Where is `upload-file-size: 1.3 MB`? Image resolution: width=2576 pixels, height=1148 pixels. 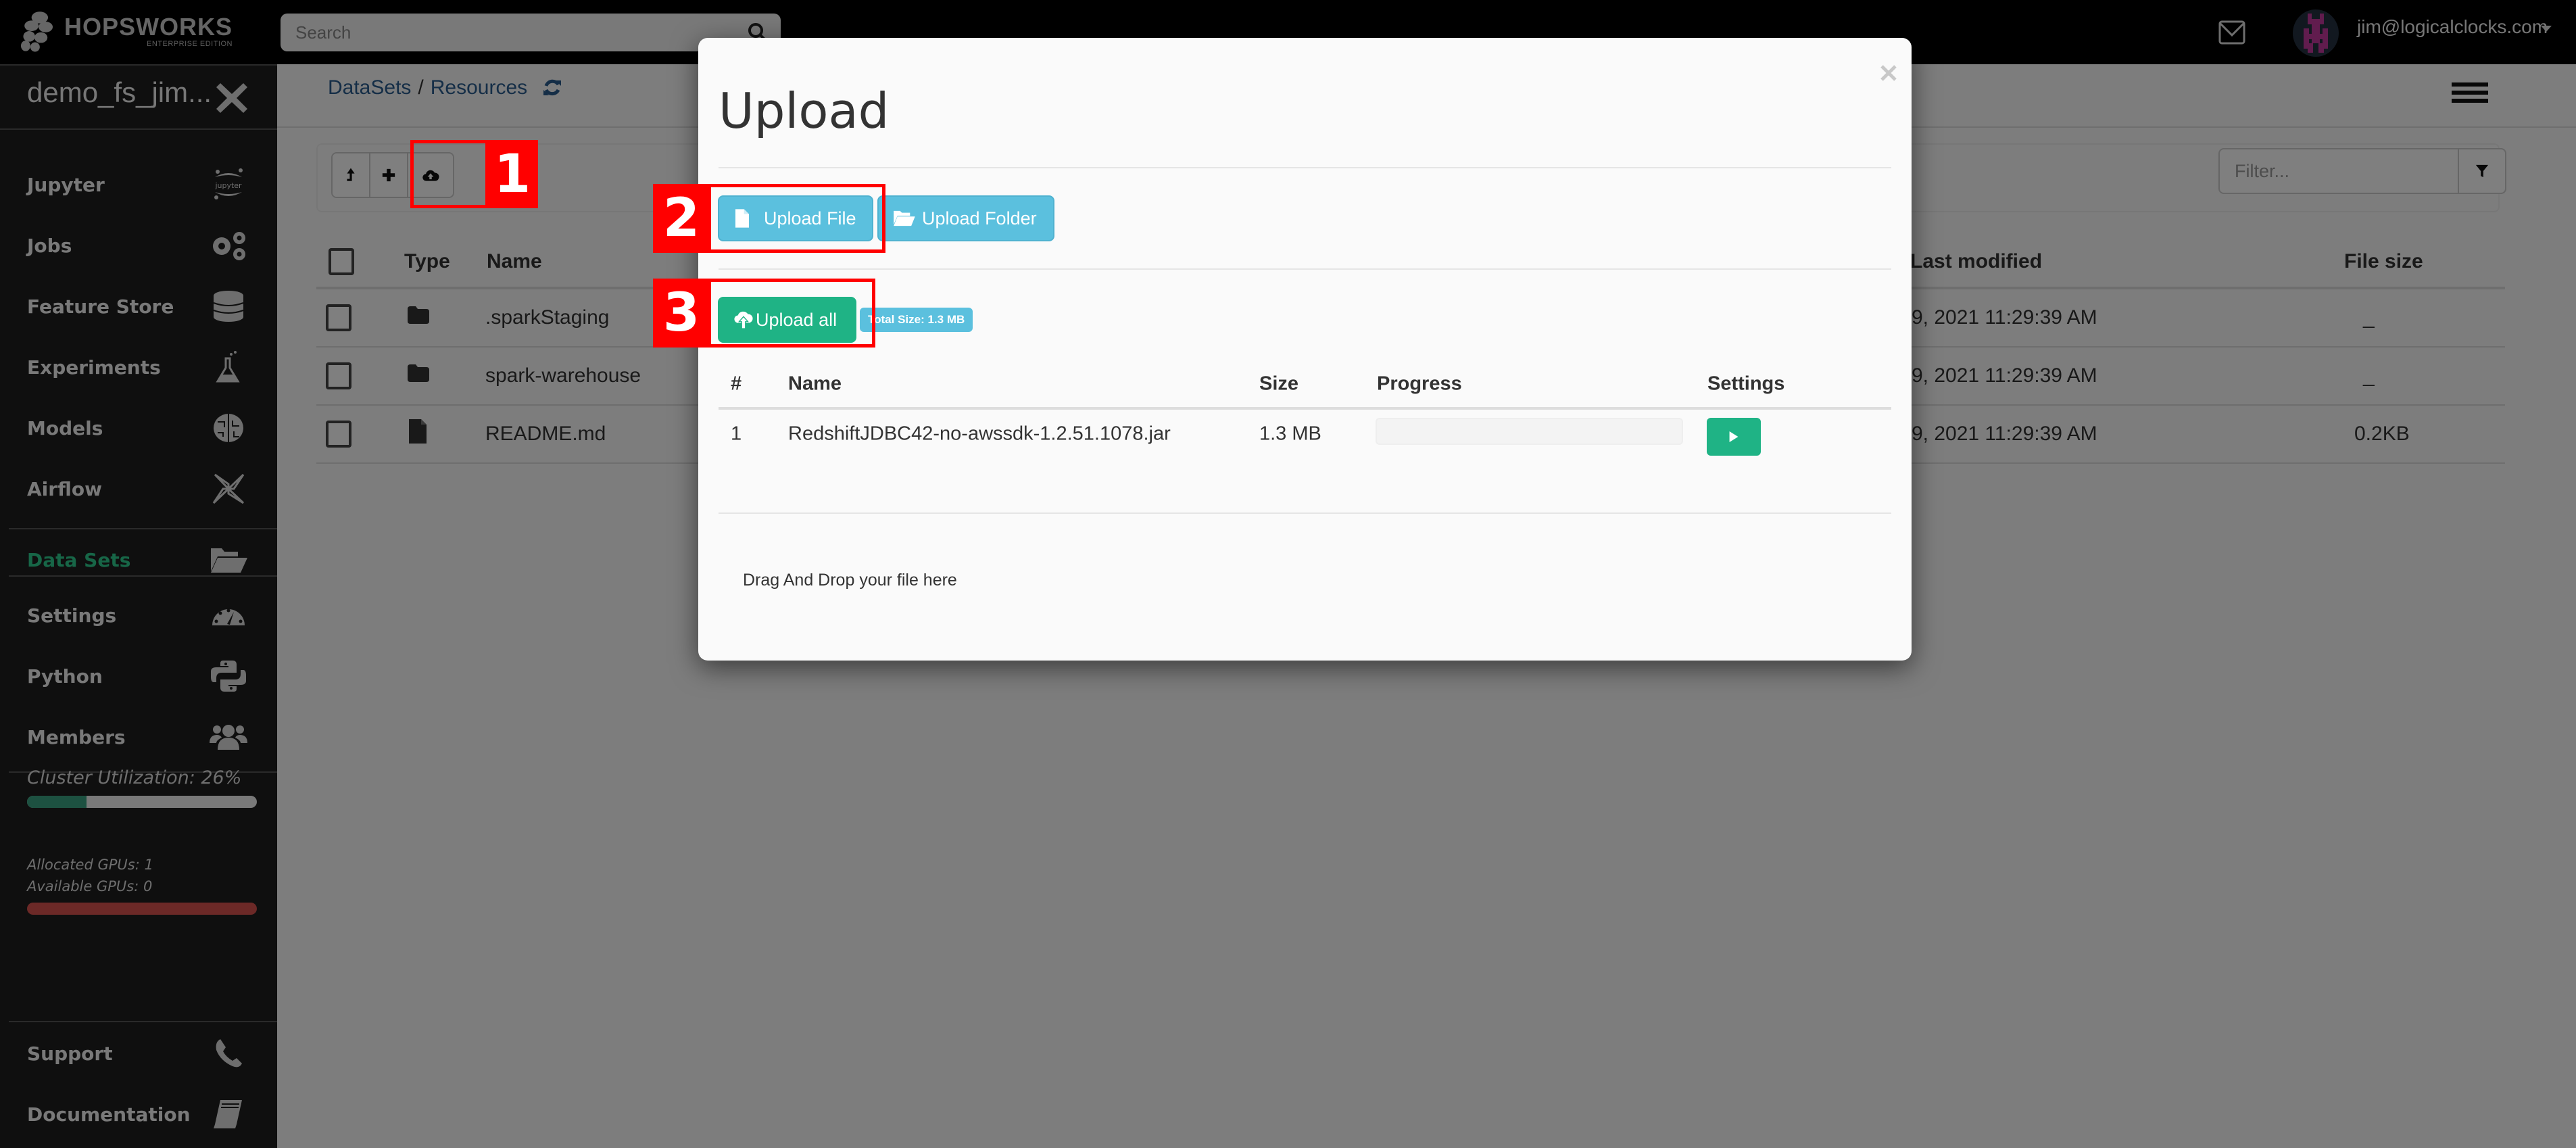 upload-file-size: 1.3 MB is located at coordinates (1290, 434).